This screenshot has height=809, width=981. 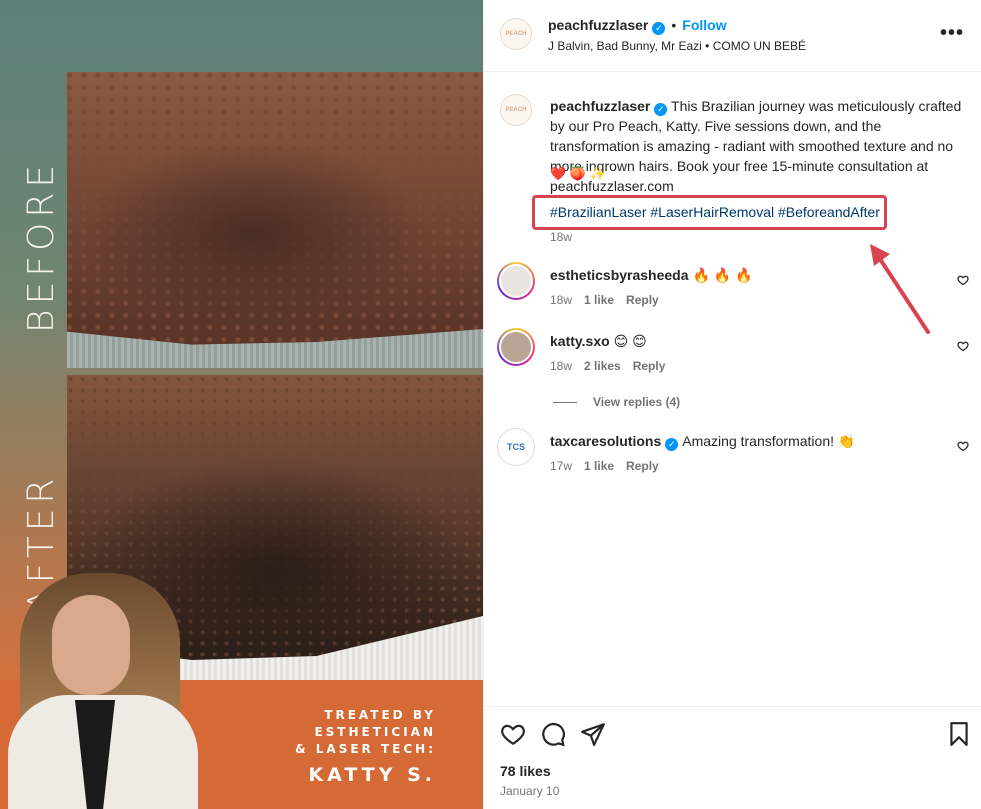 I want to click on treated-line-3: & LASER TECH:, so click(x=365, y=749).